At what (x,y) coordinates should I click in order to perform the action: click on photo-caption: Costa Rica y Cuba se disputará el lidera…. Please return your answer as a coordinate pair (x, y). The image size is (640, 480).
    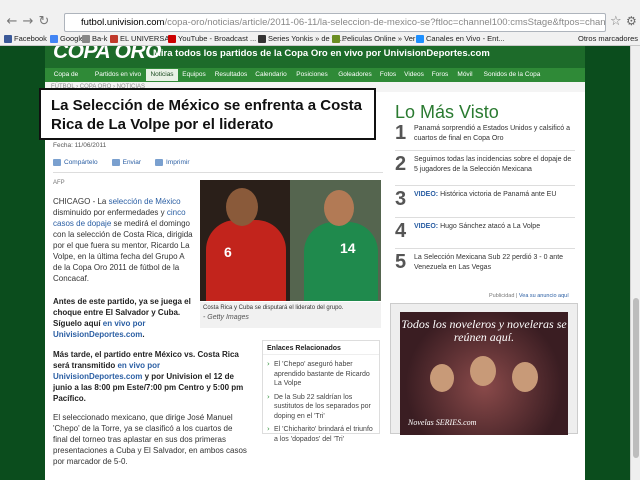
    Looking at the image, I should click on (290, 315).